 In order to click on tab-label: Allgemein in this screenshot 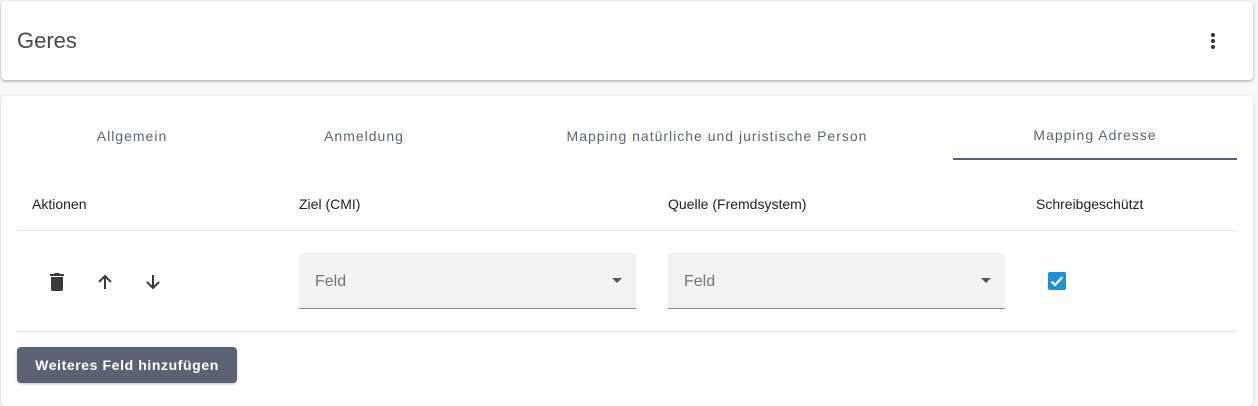, I will do `click(132, 136)`.